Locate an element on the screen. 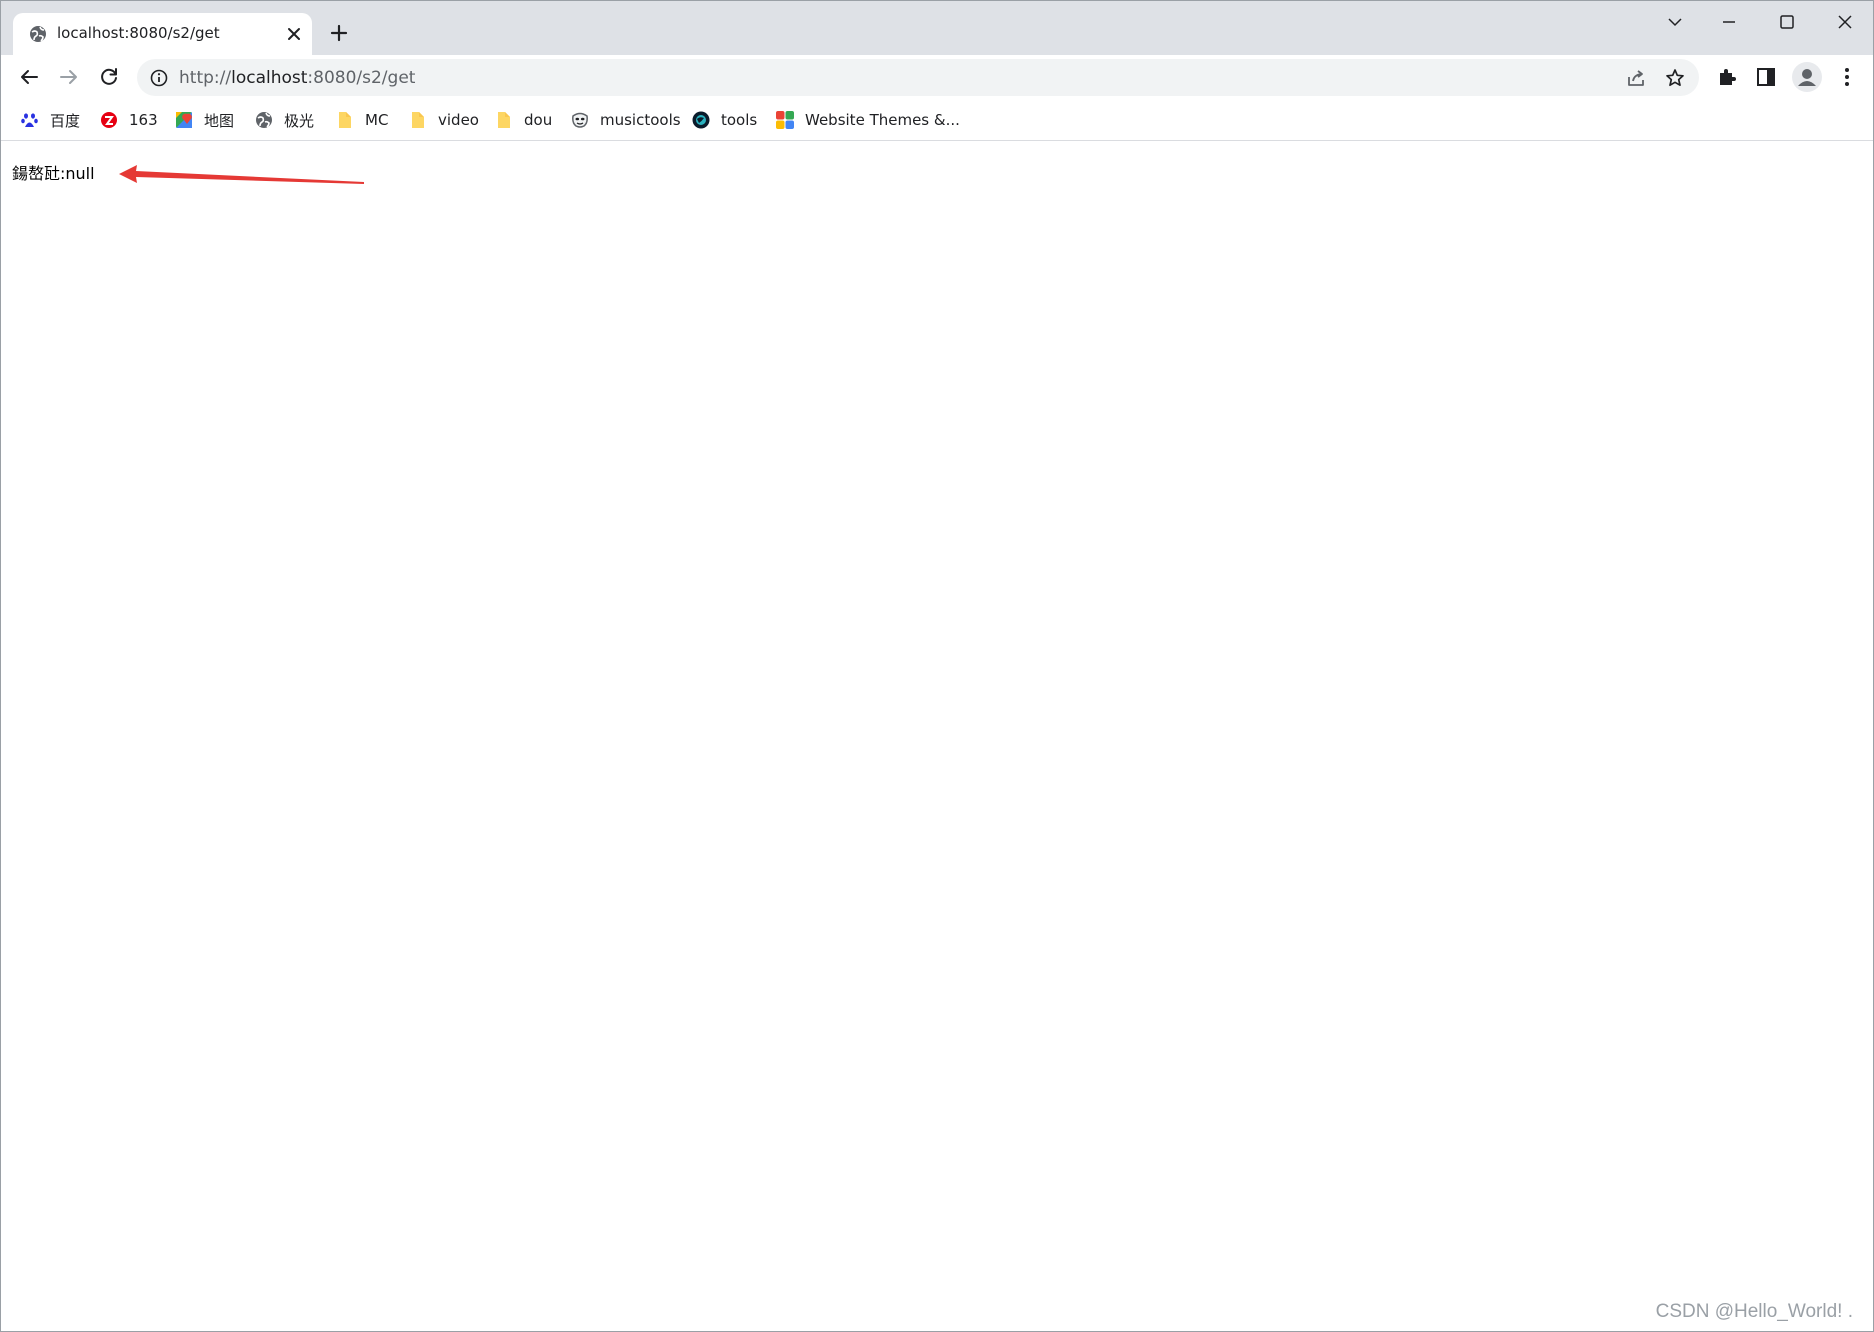 The width and height of the screenshot is (1874, 1332). bookmark-folder-mc: MC is located at coordinates (361, 120).